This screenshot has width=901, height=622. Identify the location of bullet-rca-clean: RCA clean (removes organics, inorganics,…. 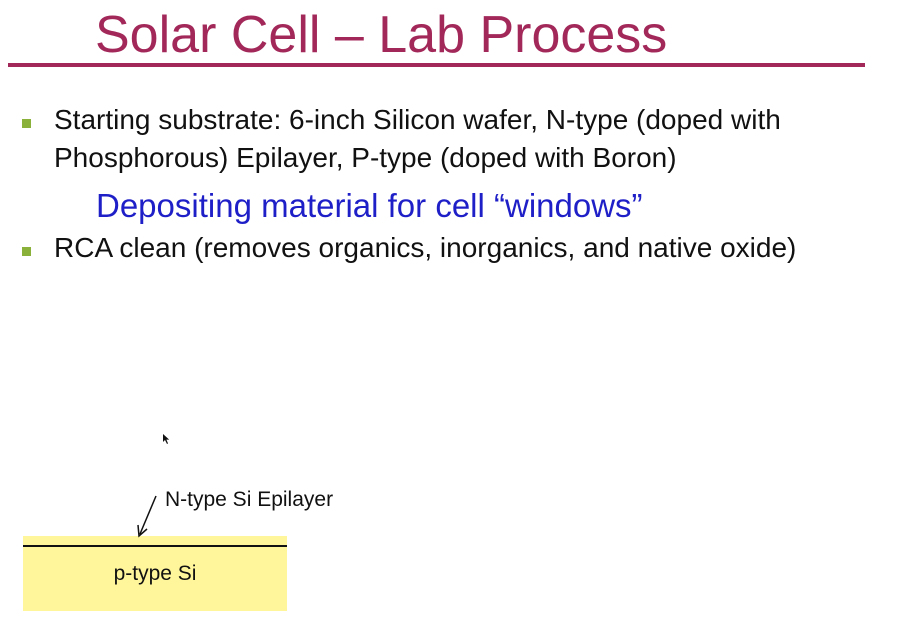
(425, 247).